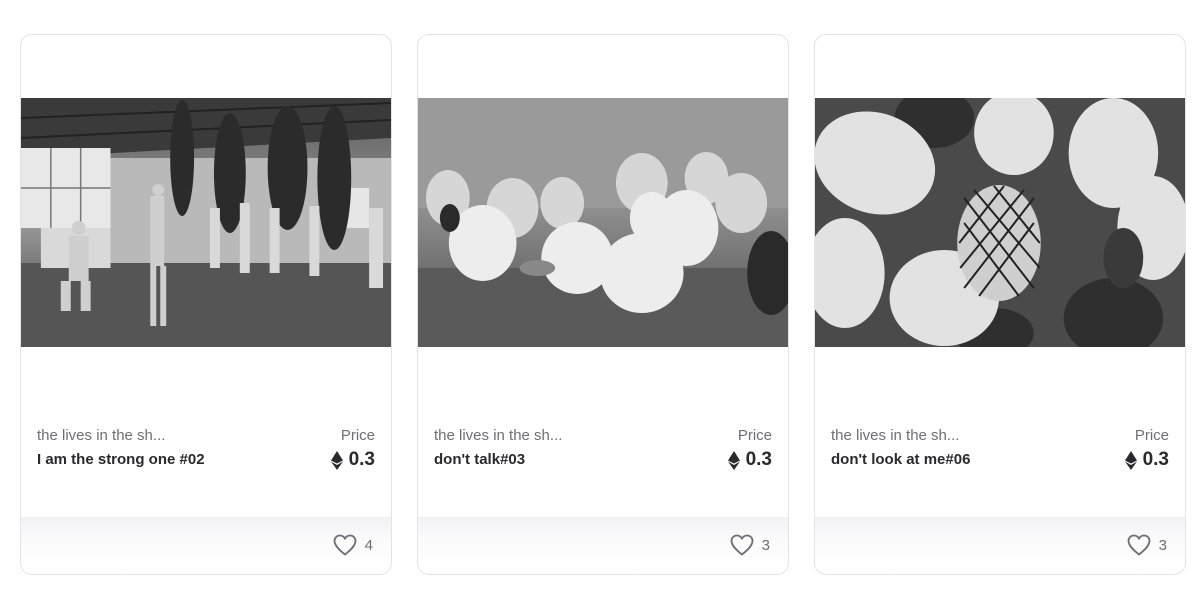  What do you see at coordinates (479, 459) in the screenshot?
I see `nft-title: don't talk#03` at bounding box center [479, 459].